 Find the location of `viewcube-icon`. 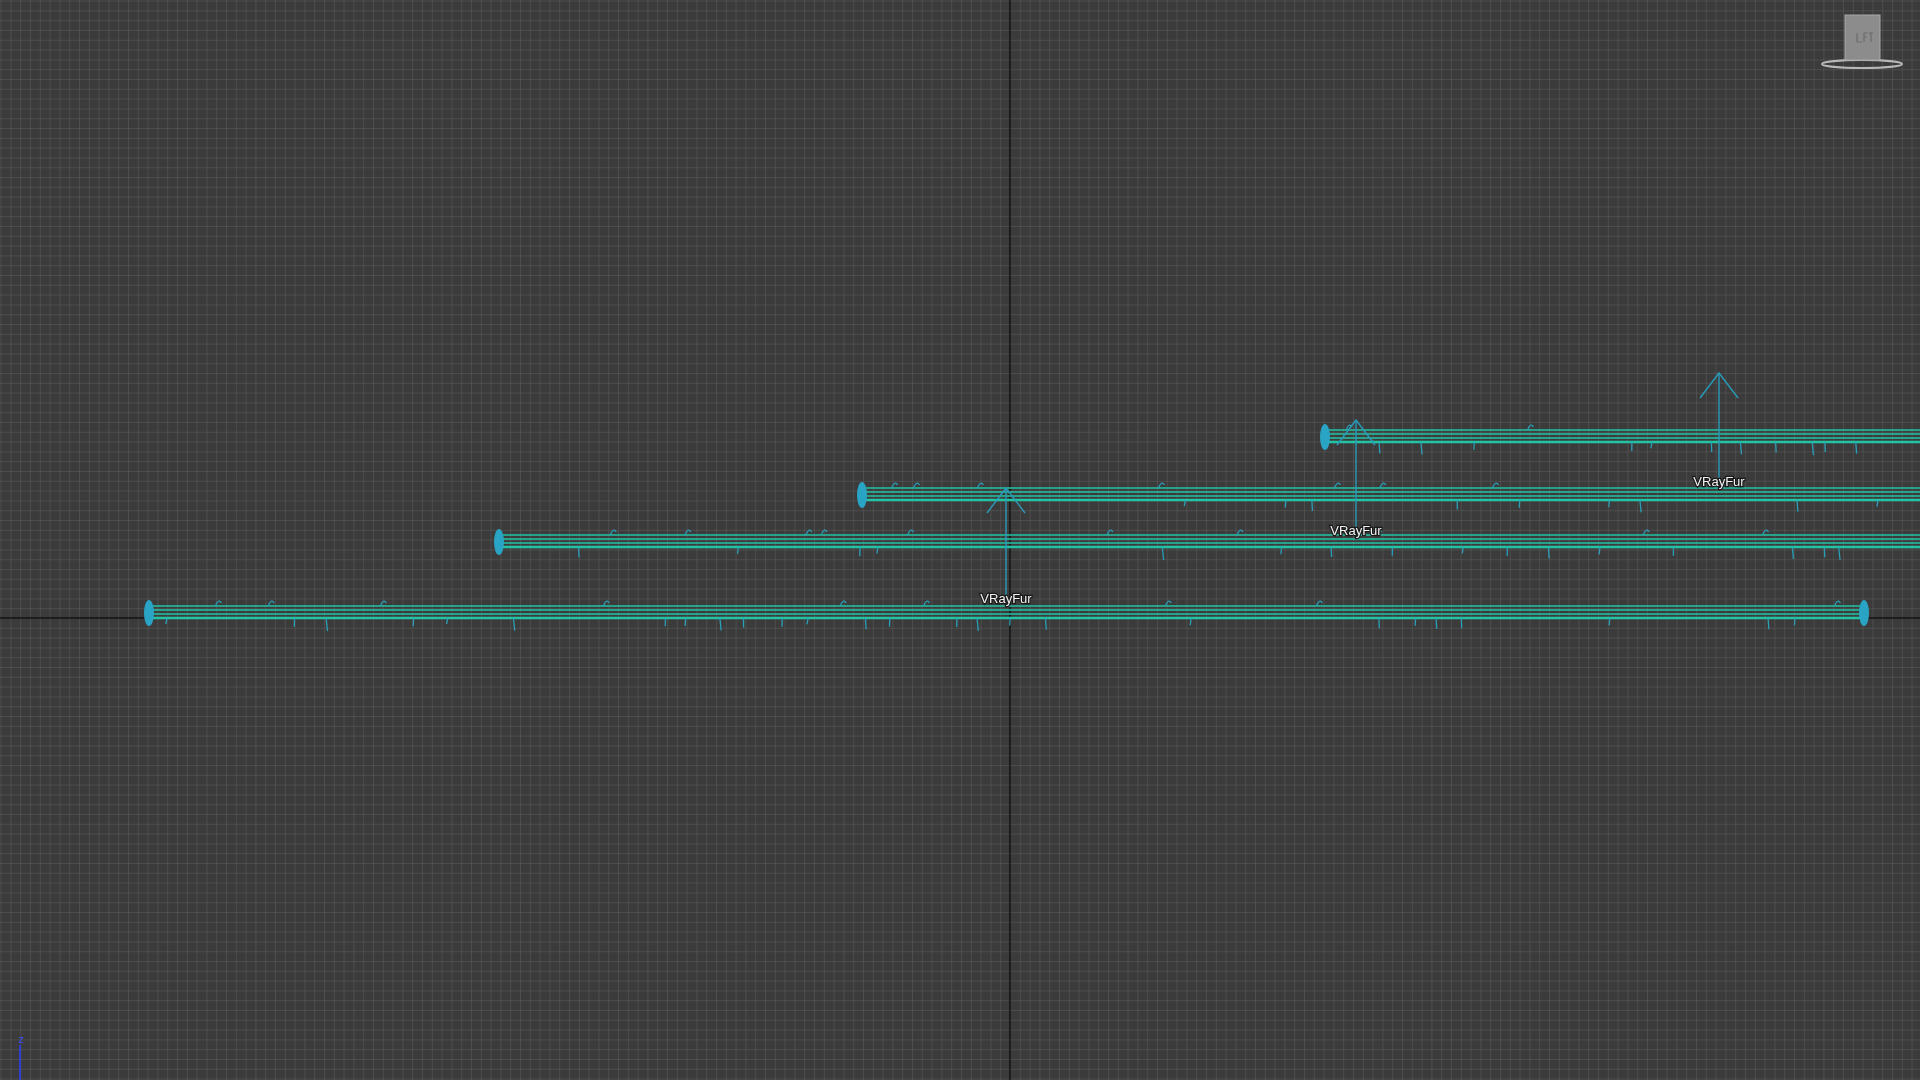

viewcube-icon is located at coordinates (1862, 41).